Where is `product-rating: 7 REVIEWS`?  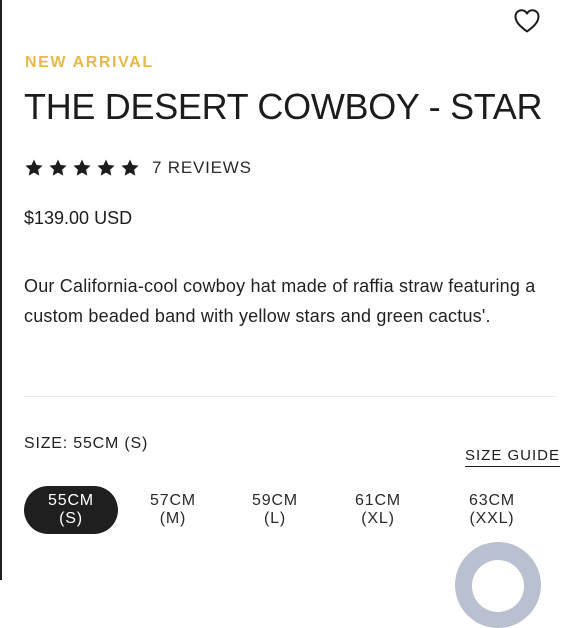
product-rating: 7 REVIEWS is located at coordinates (138, 168).